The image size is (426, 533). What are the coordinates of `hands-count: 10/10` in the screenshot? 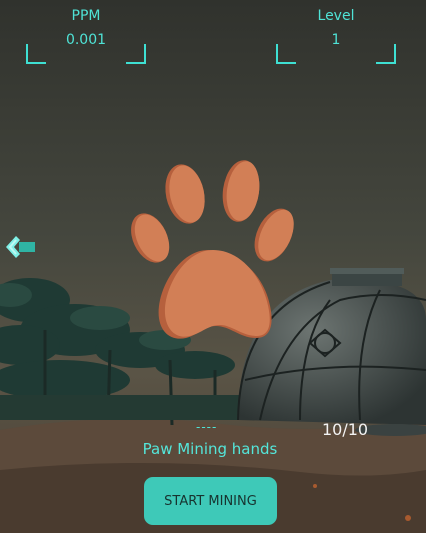 It's located at (345, 429).